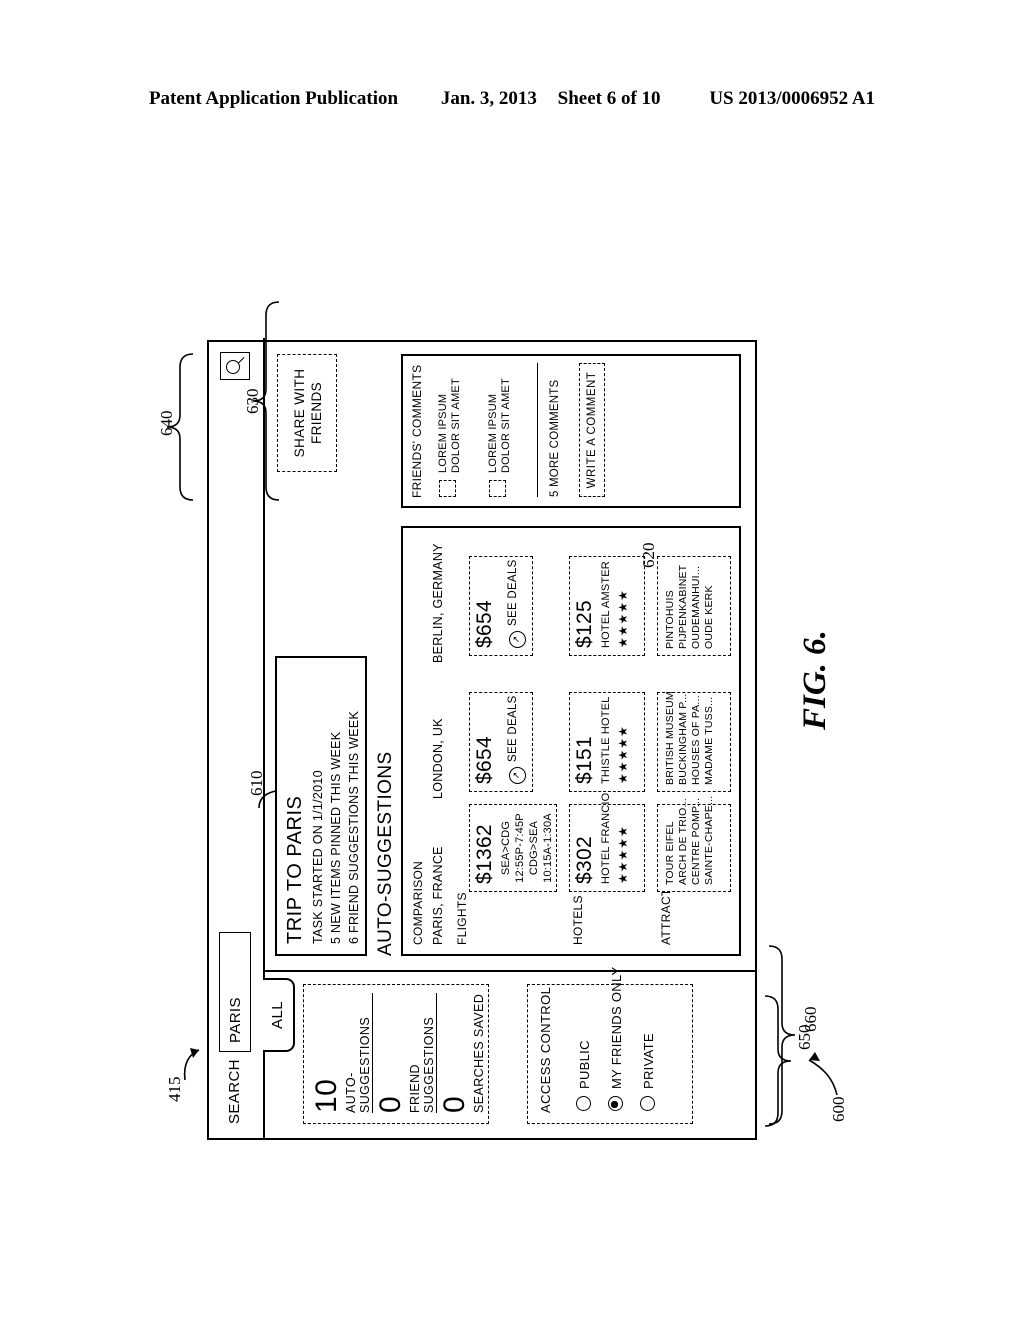 The width and height of the screenshot is (1024, 1320). What do you see at coordinates (501, 742) in the screenshot?
I see `flight-card-london: $654 ↗ SEE DEALS` at bounding box center [501, 742].